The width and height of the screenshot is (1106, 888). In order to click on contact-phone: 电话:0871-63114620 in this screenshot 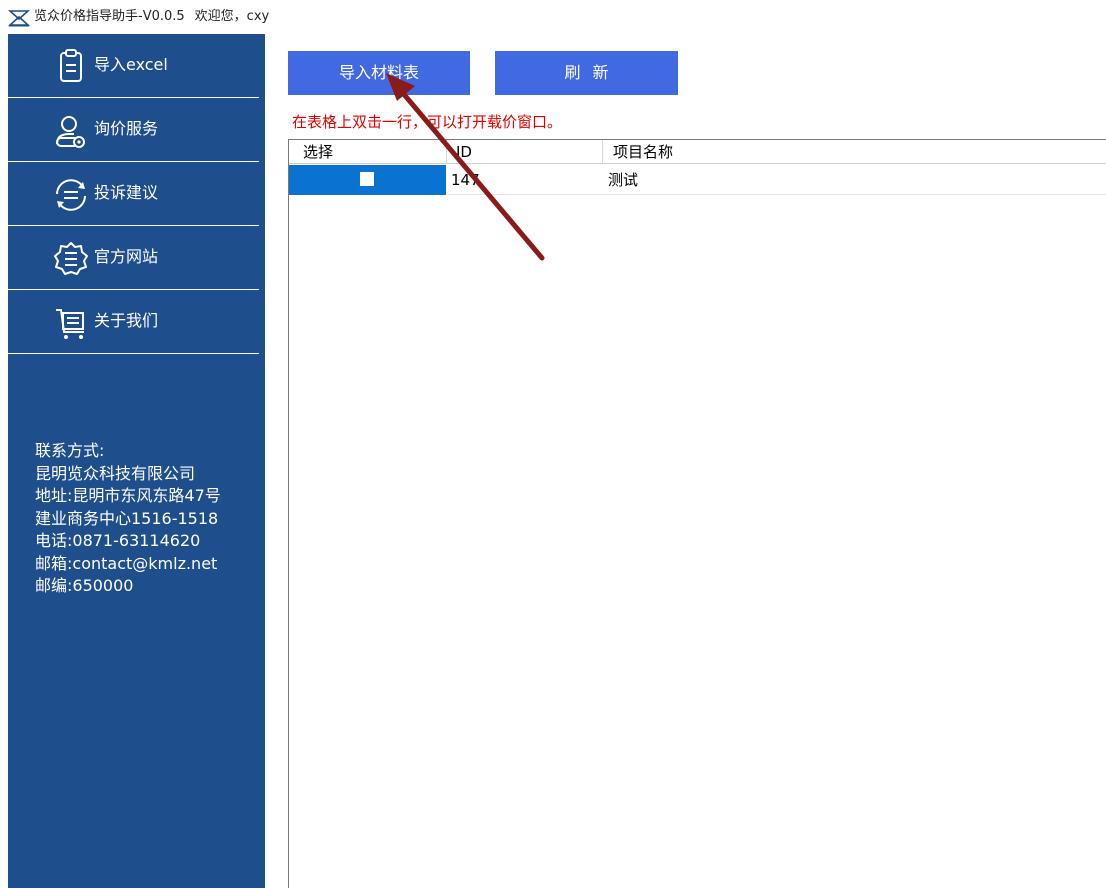, I will do `click(118, 540)`.